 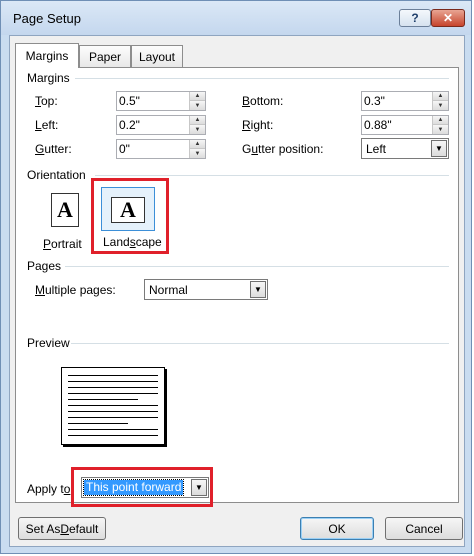 I want to click on right-margin-up-arrow-icon: ▲, so click(x=440, y=120).